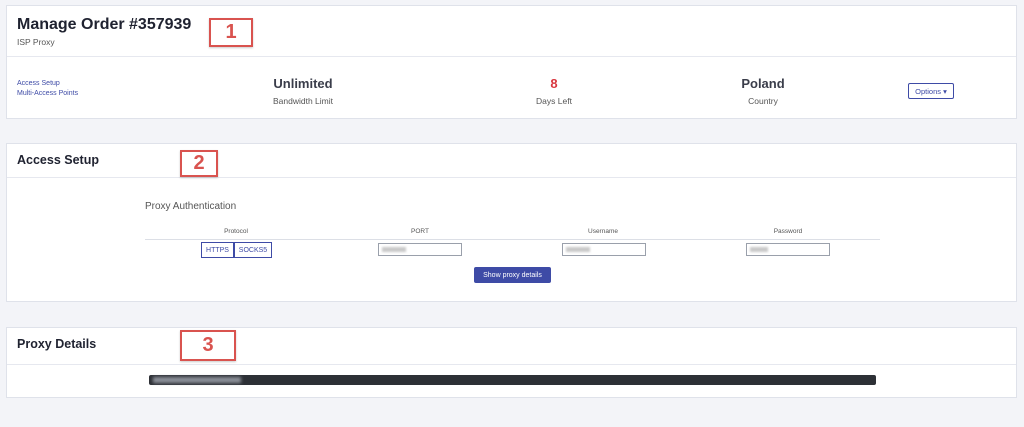  Describe the element at coordinates (303, 83) in the screenshot. I see `bandwidth-value: Unlimited` at that location.